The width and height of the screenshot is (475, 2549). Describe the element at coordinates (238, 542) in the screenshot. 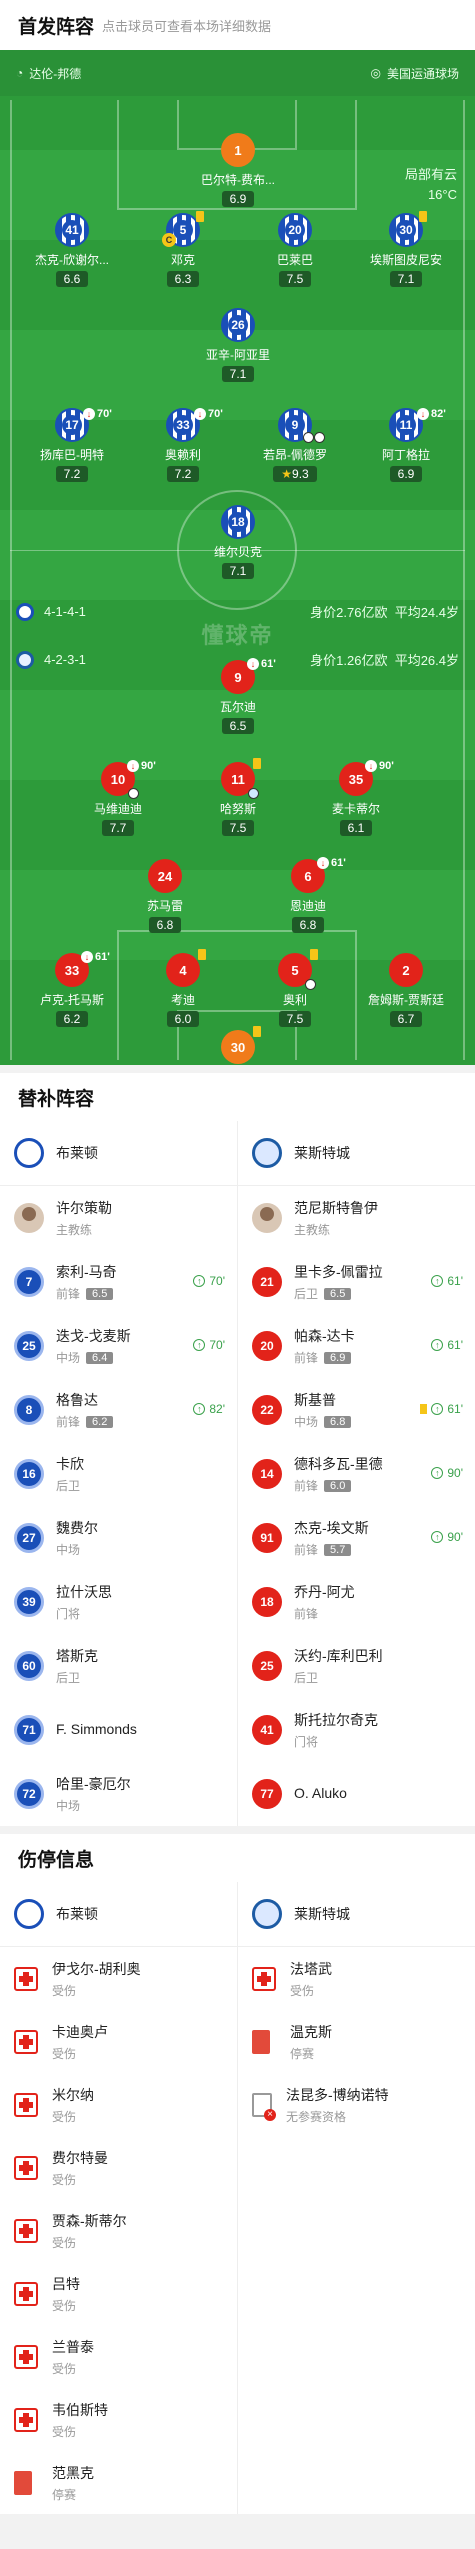

I see `player-home: 18 维尔贝克 7.1` at that location.